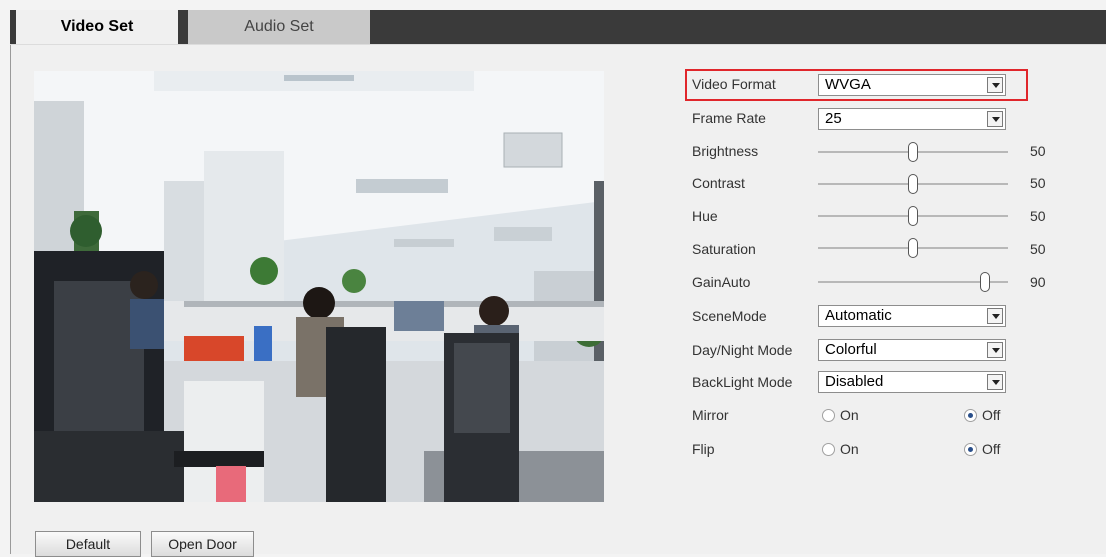 The image size is (1106, 557). What do you see at coordinates (848, 84) in the screenshot?
I see `video-format-value: WVGA` at bounding box center [848, 84].